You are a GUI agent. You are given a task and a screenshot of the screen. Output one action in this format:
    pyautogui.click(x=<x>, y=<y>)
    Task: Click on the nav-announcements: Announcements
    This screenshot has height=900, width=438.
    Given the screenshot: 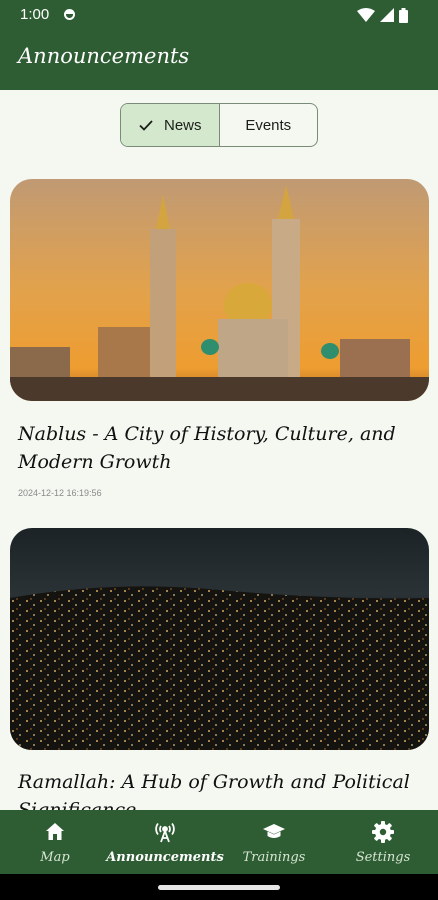 What is the action you would take?
    pyautogui.click(x=165, y=842)
    